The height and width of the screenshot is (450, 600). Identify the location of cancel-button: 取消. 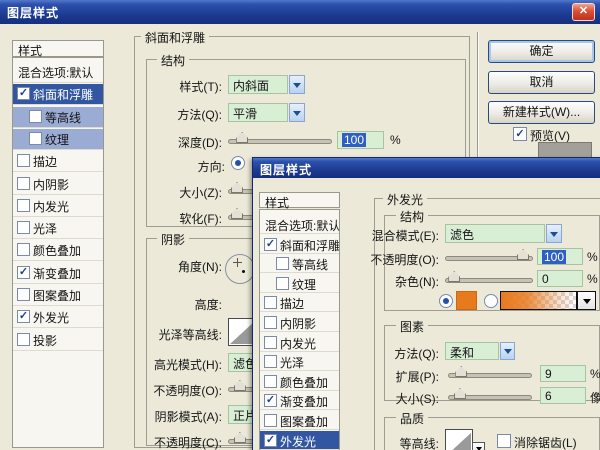
(541, 82).